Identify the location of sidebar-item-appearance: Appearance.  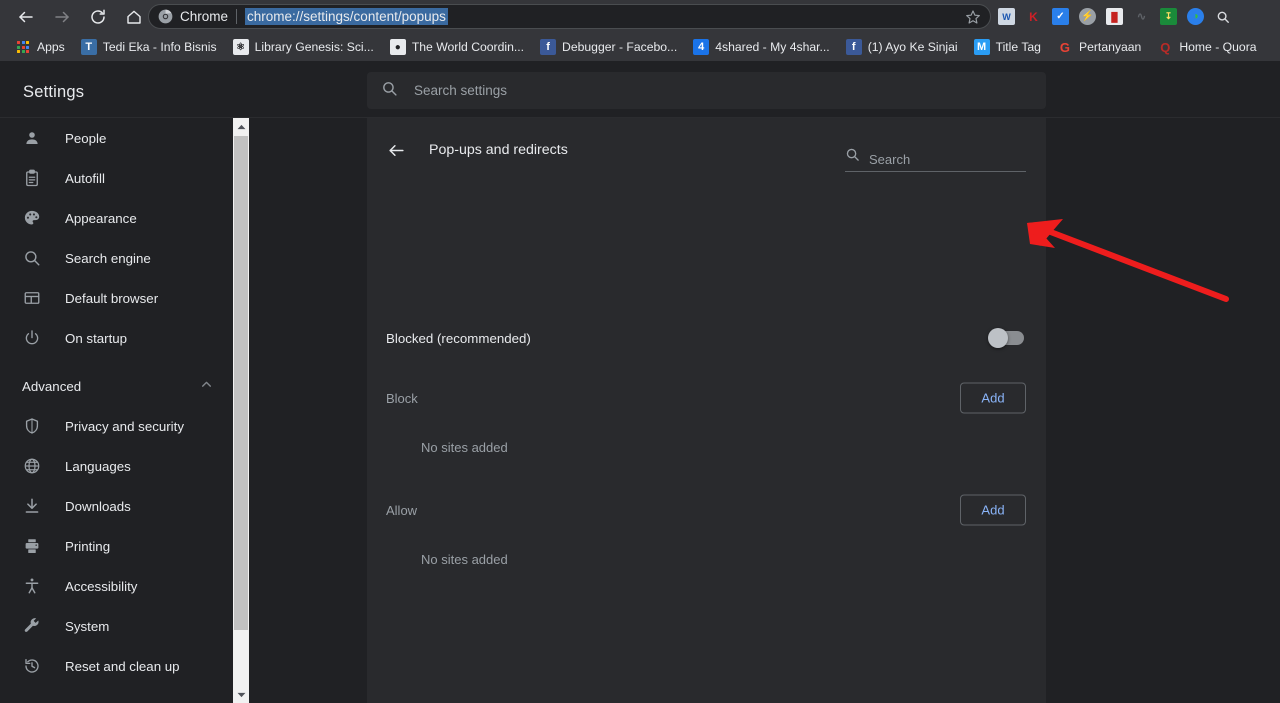
(116, 218).